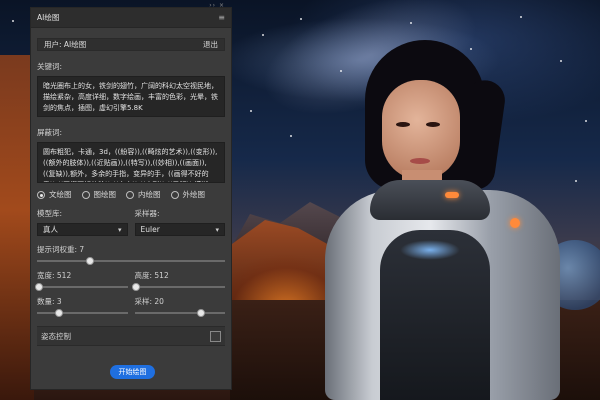 The height and width of the screenshot is (400, 600). What do you see at coordinates (50, 132) in the screenshot?
I see `negative-label: 屏蔽词:` at bounding box center [50, 132].